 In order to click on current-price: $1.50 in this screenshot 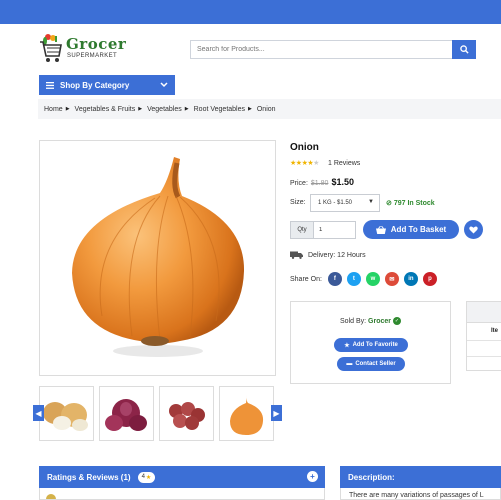, I will do `click(342, 182)`.